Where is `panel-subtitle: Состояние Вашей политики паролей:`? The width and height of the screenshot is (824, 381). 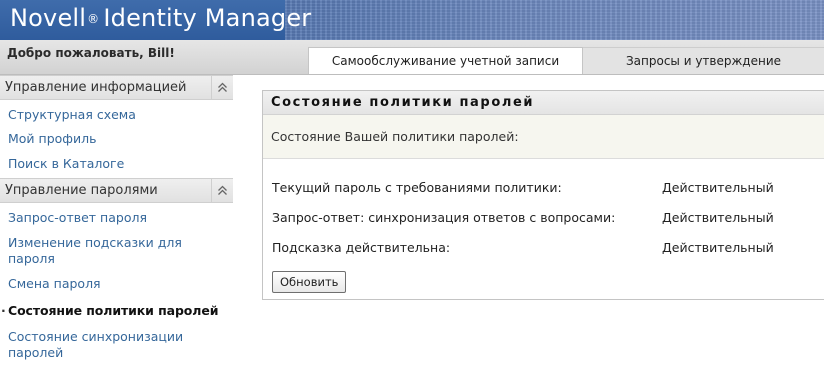
panel-subtitle: Состояние Вашей политики паролей: is located at coordinates (543, 137).